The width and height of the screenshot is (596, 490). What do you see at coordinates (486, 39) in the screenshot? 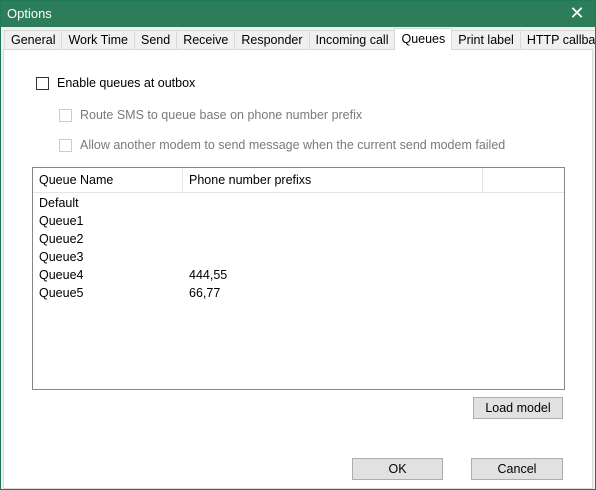
I see `tab-print-label: Print label` at bounding box center [486, 39].